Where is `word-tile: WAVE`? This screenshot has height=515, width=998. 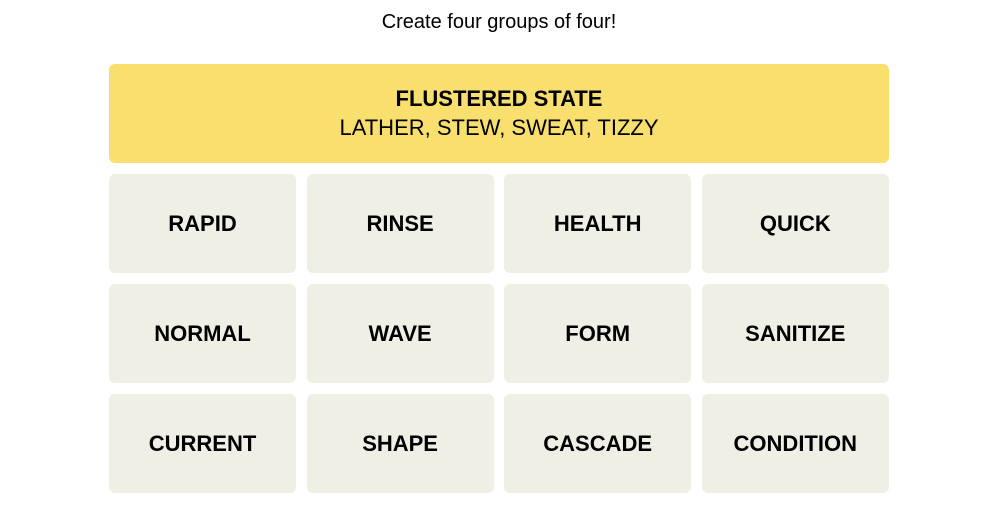
word-tile: WAVE is located at coordinates (400, 333).